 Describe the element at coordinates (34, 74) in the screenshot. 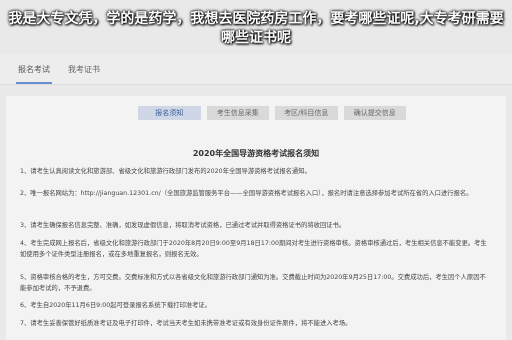

I see `tab-register-exam: 报名考试` at that location.